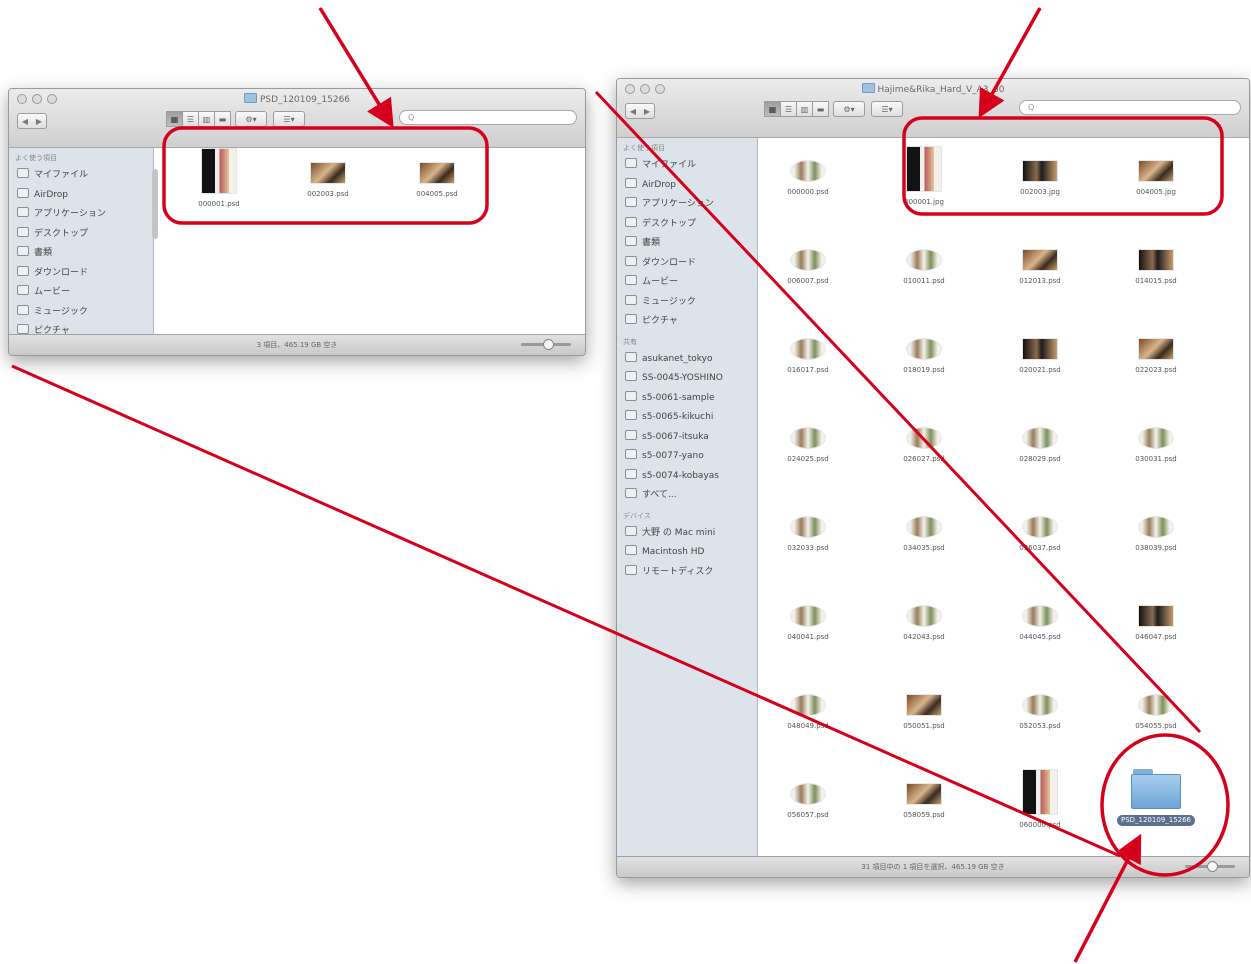 The width and height of the screenshot is (1251, 964). What do you see at coordinates (1040, 527) in the screenshot?
I see `file-item: 036037.psd` at bounding box center [1040, 527].